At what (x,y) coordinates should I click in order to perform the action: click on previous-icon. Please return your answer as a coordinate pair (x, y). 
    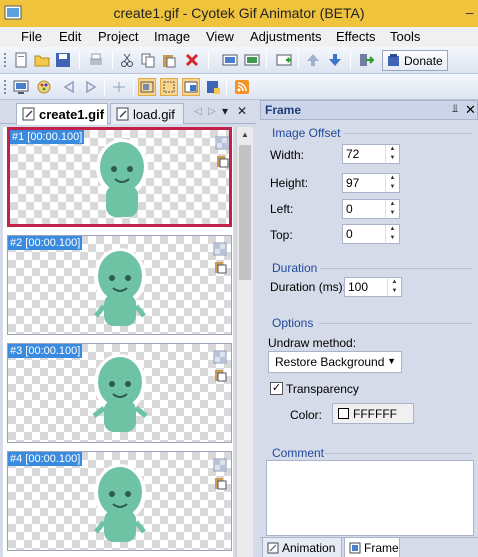
    Looking at the image, I should click on (69, 87).